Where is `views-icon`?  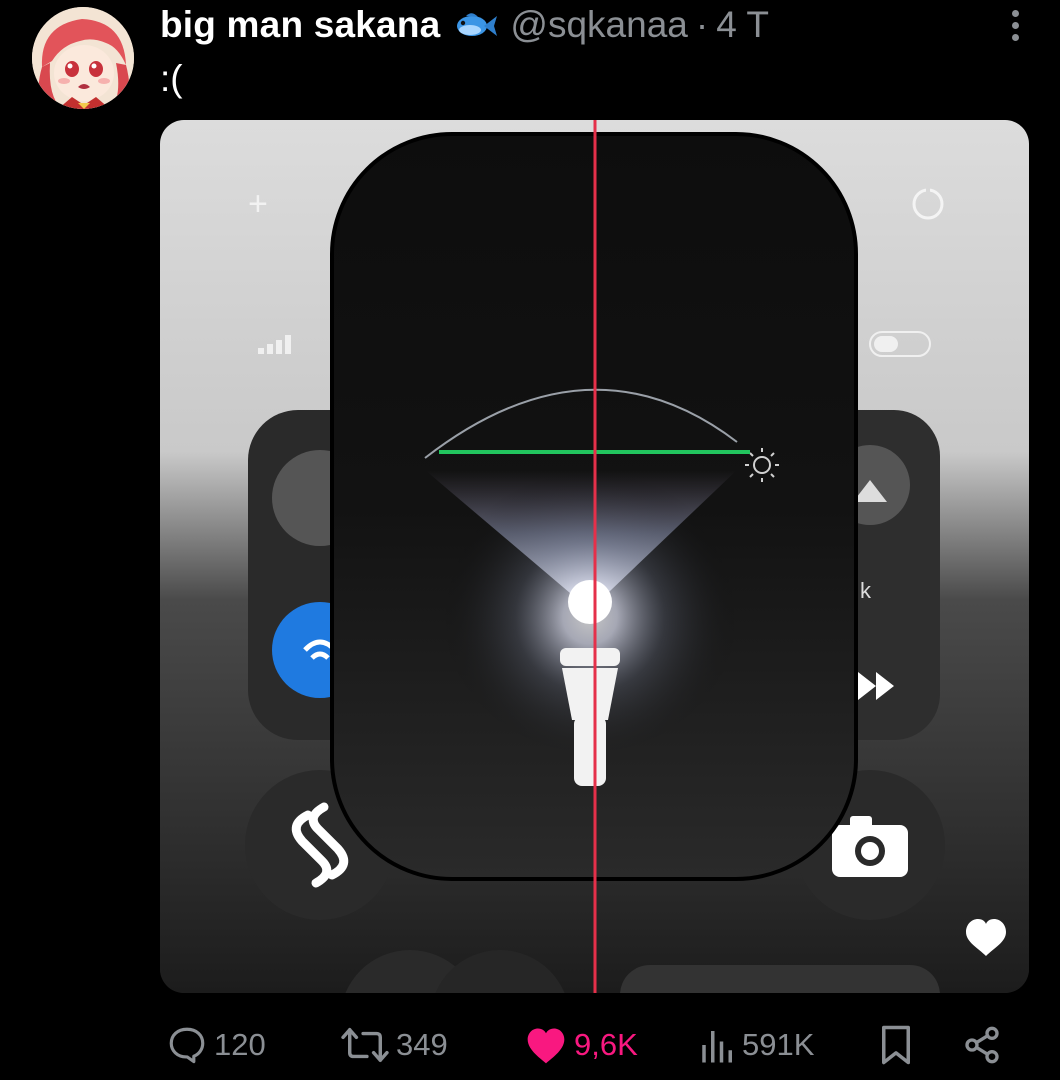 views-icon is located at coordinates (717, 1047).